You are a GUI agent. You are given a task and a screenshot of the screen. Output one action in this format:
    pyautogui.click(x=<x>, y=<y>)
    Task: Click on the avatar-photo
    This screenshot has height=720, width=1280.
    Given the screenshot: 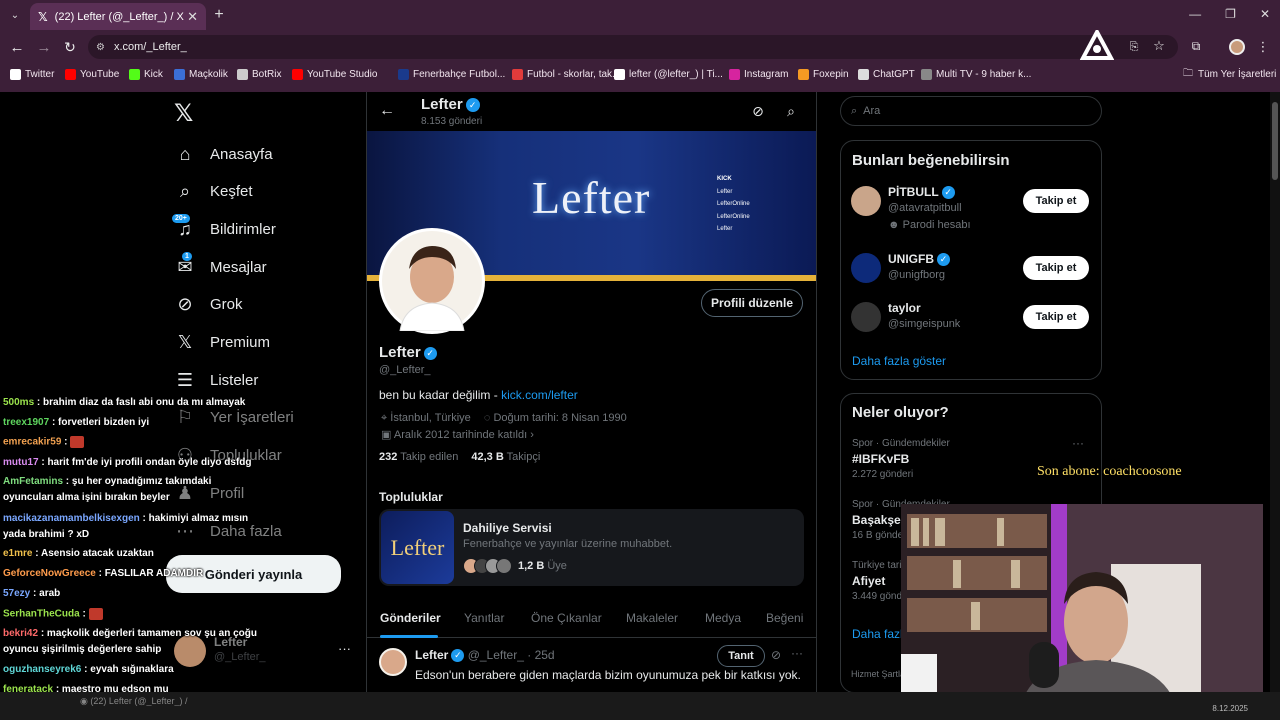 What is the action you would take?
    pyautogui.click(x=432, y=281)
    